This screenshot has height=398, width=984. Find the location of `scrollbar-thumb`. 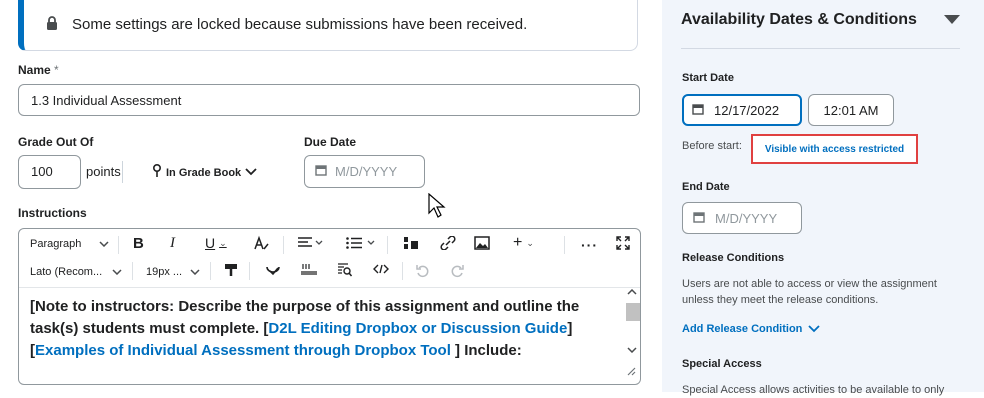

scrollbar-thumb is located at coordinates (633, 312).